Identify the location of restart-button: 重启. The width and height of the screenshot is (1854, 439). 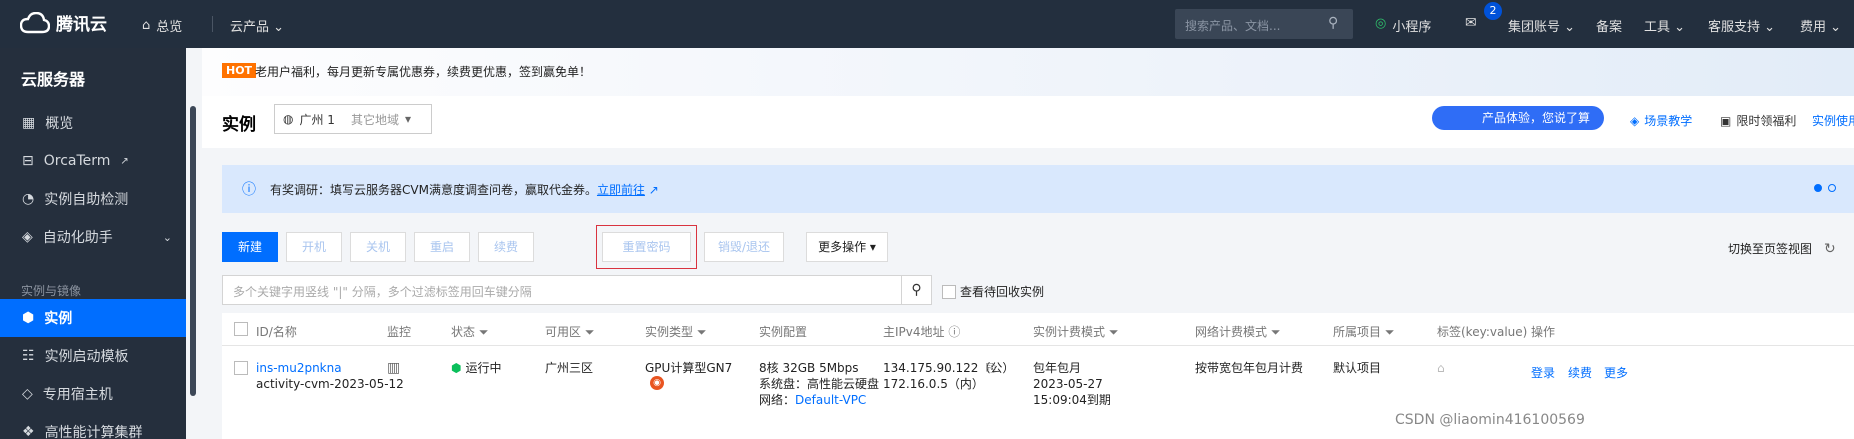
(442, 247).